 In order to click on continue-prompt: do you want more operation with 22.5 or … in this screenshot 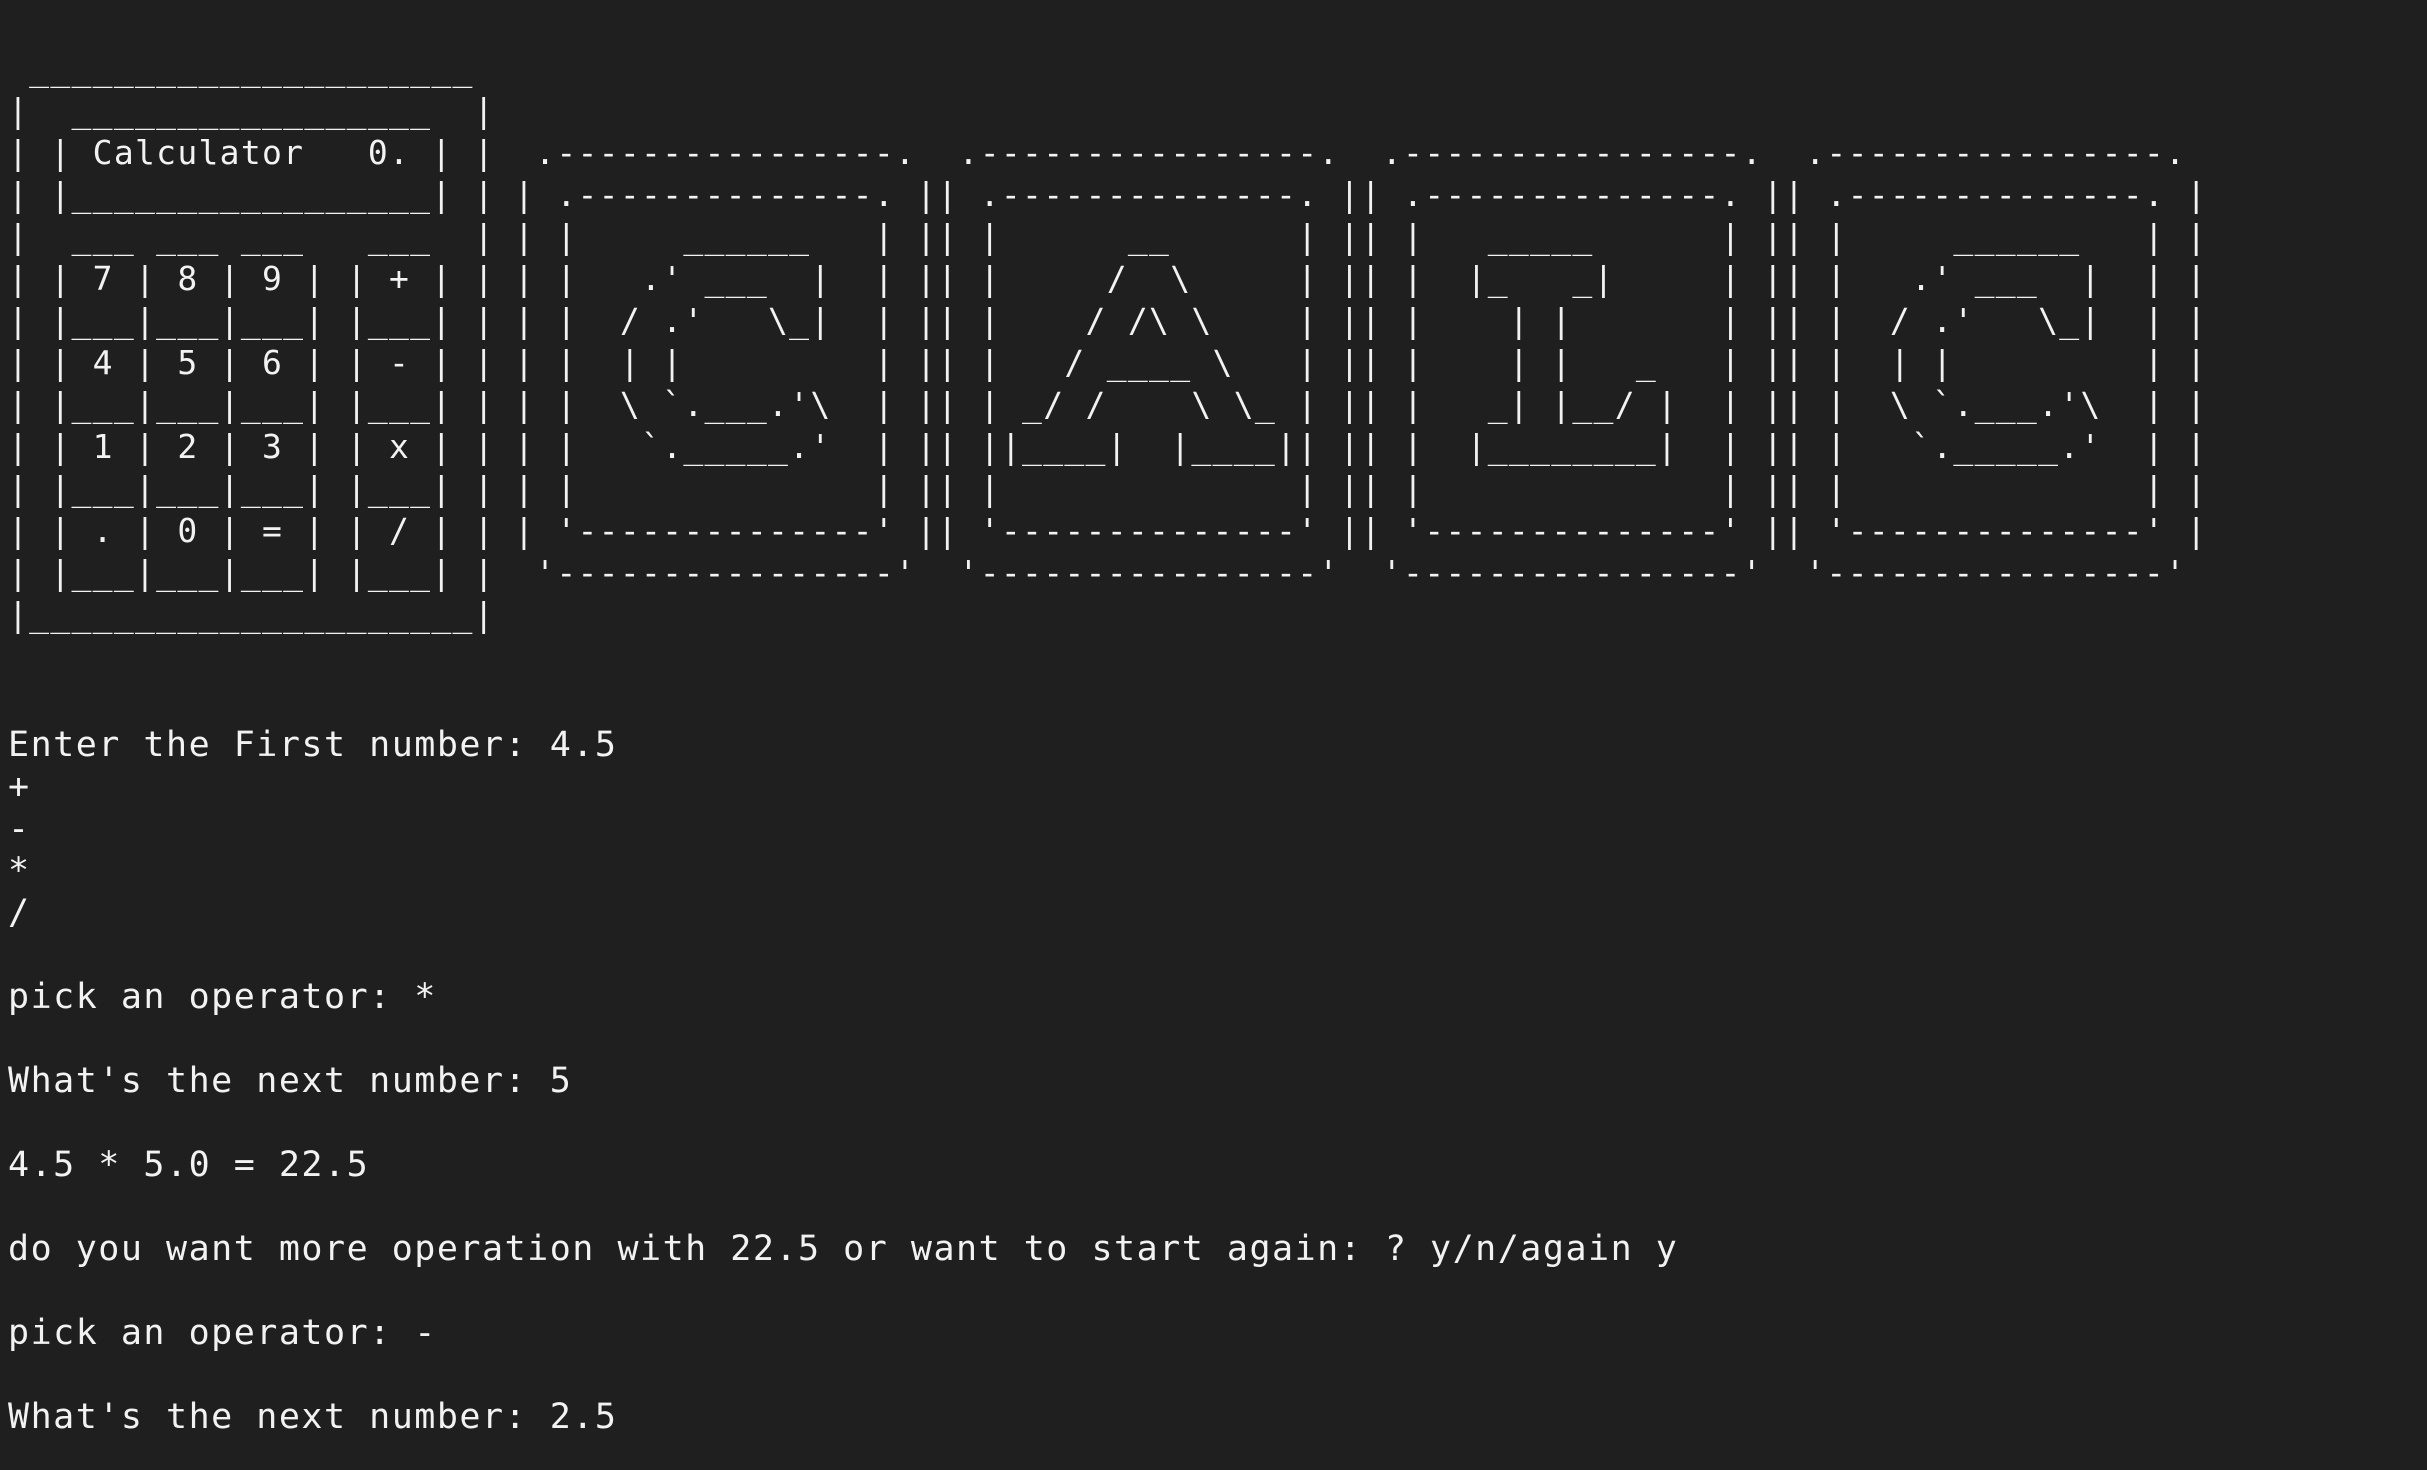, I will do `click(843, 1249)`.